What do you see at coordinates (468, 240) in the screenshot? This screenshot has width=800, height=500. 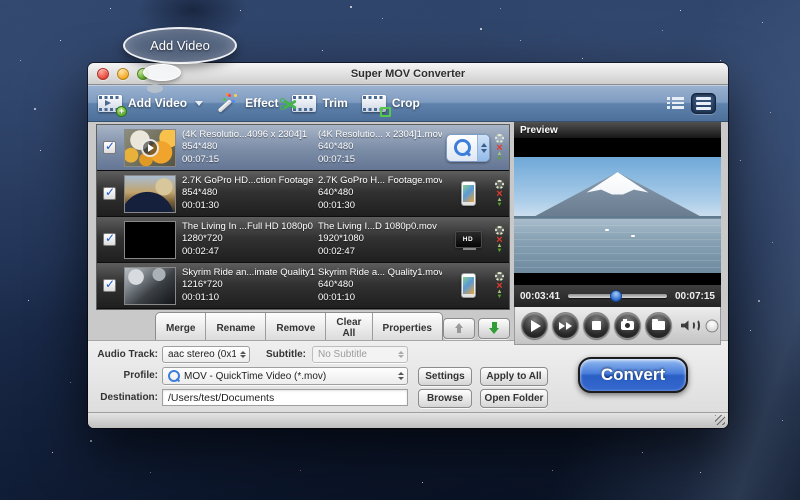 I see `row3-format-selector: HD` at bounding box center [468, 240].